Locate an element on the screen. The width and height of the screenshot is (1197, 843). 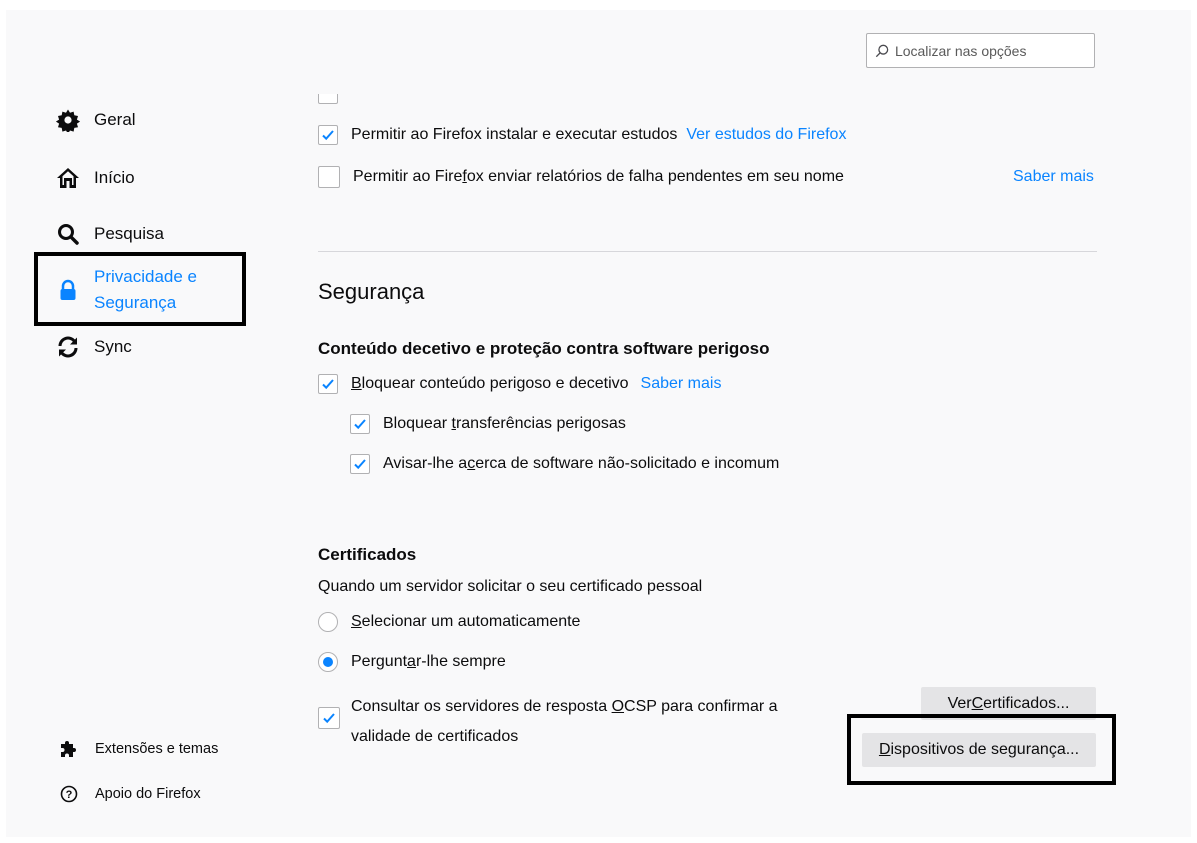
highlight-box-devices is located at coordinates (981, 749).